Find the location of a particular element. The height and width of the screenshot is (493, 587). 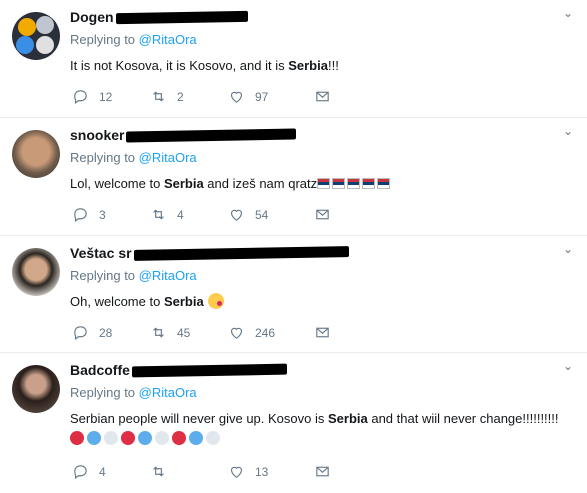

tweet-actions: 3 4 54 is located at coordinates (211, 214).